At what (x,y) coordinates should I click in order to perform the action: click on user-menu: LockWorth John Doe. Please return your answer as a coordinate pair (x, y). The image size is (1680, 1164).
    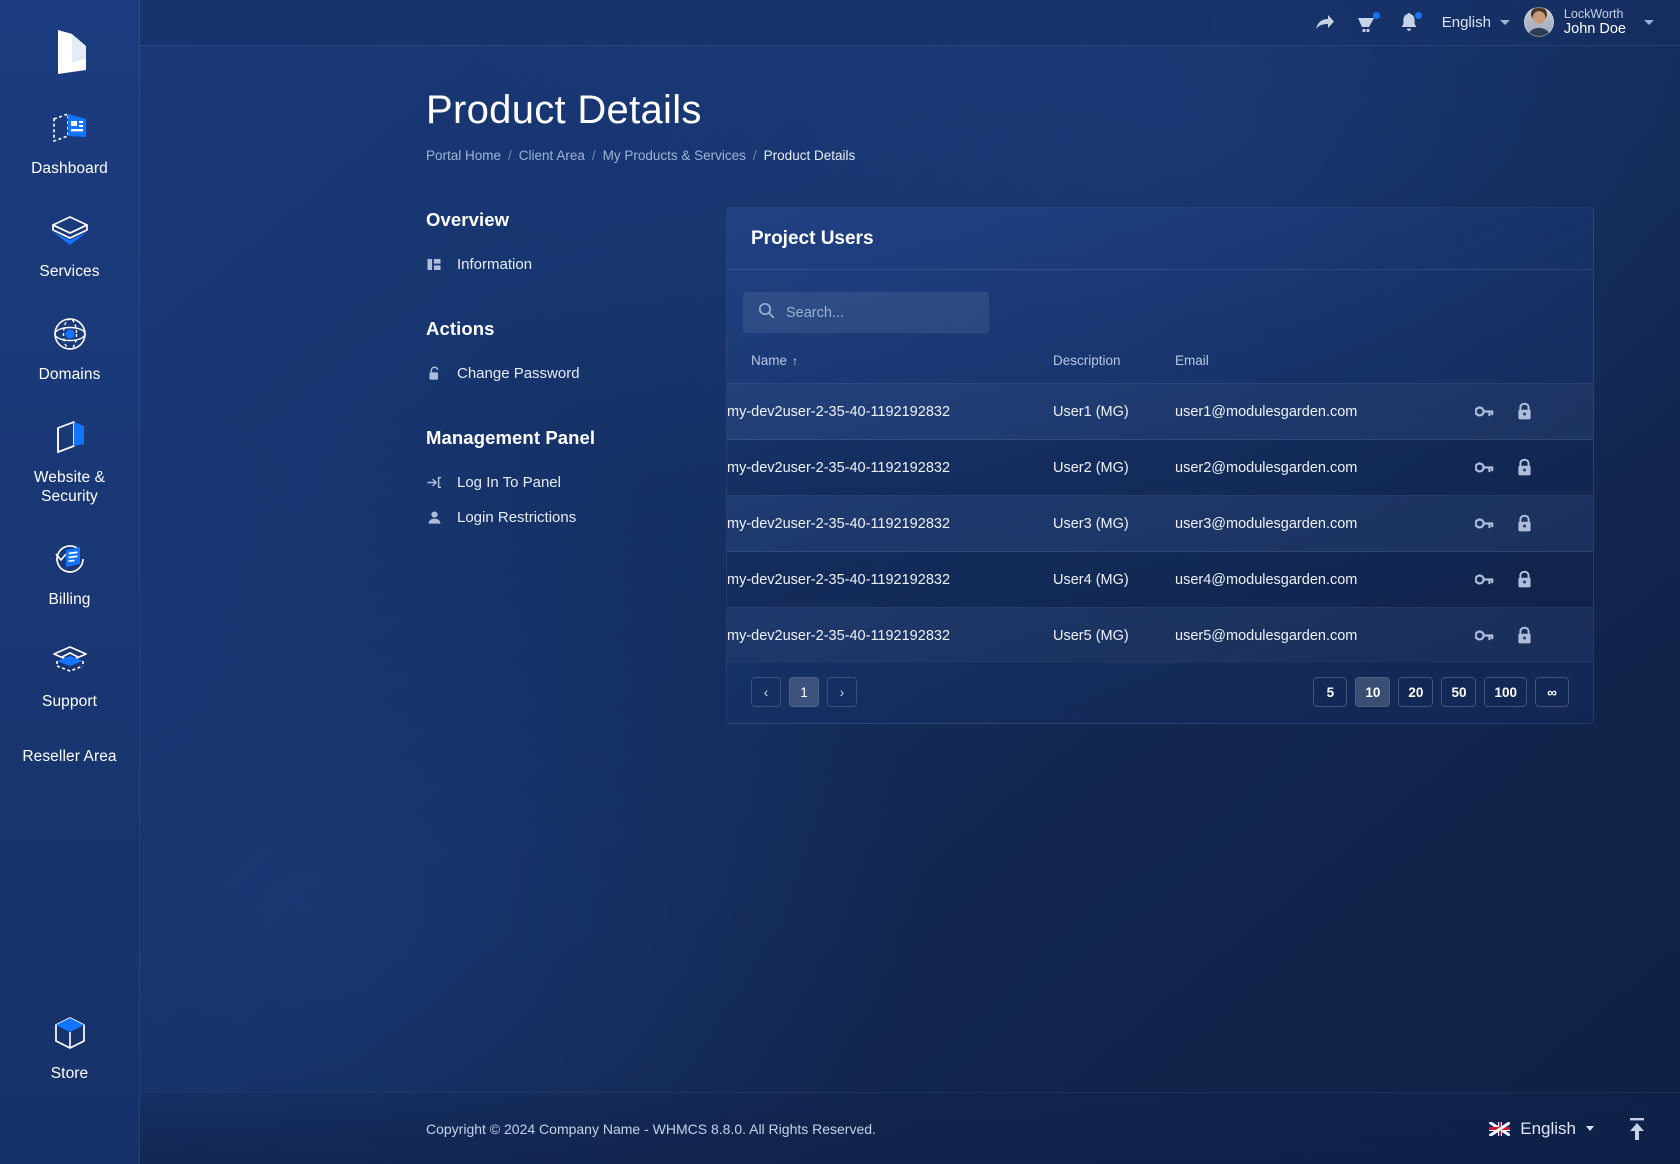
    Looking at the image, I should click on (1588, 22).